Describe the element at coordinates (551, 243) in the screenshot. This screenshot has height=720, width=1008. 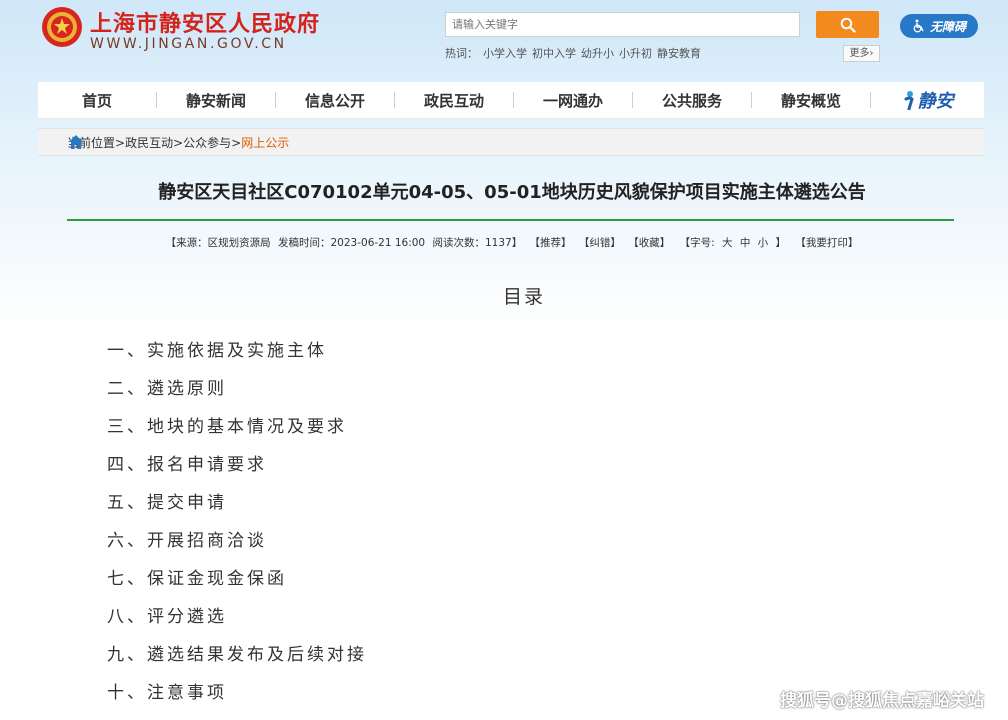
I see `recommend-link: 【推荐】` at that location.